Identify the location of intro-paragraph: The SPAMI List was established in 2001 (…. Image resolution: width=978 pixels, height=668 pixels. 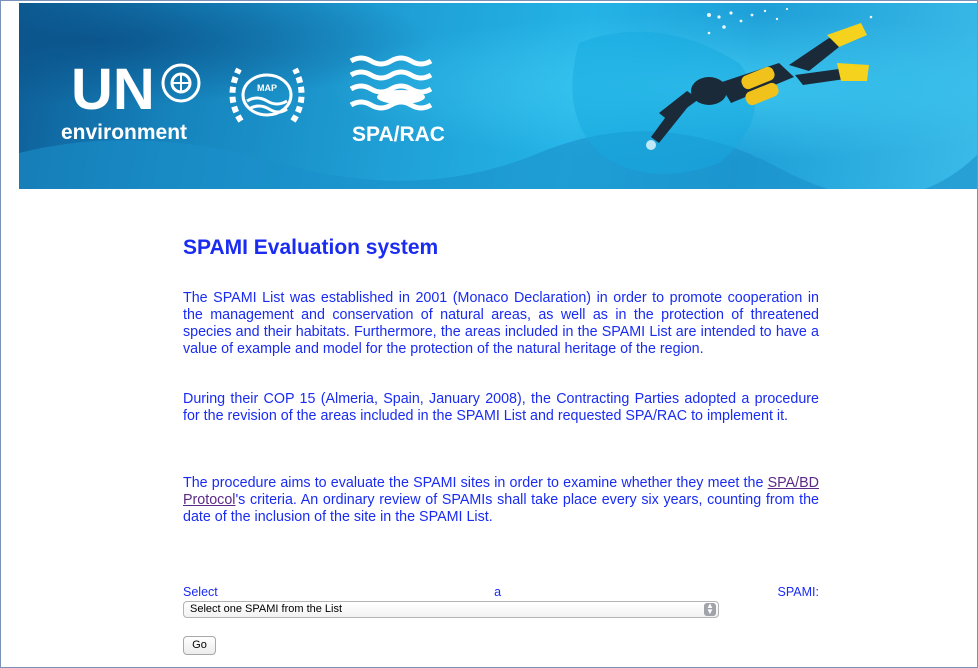
(501, 323).